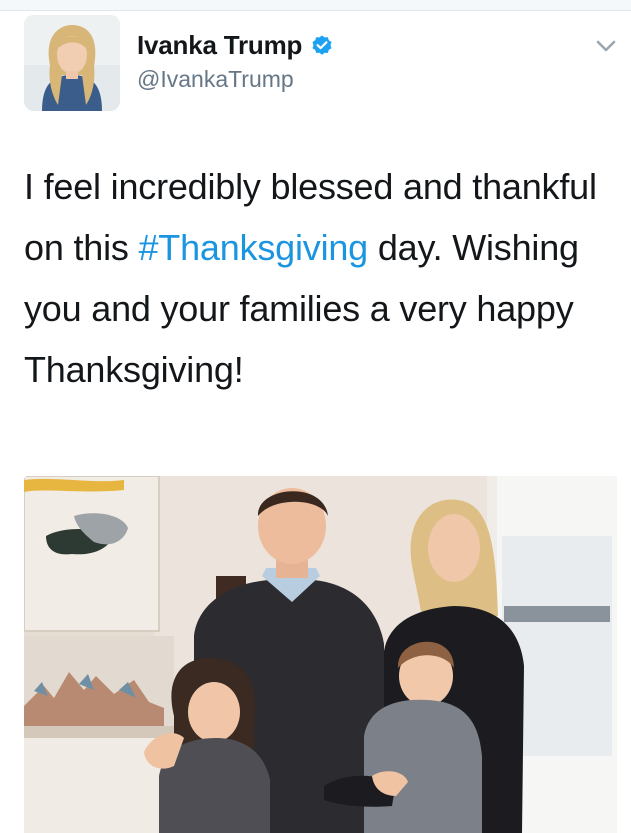 The height and width of the screenshot is (833, 631). I want to click on avatar-photo, so click(72, 63).